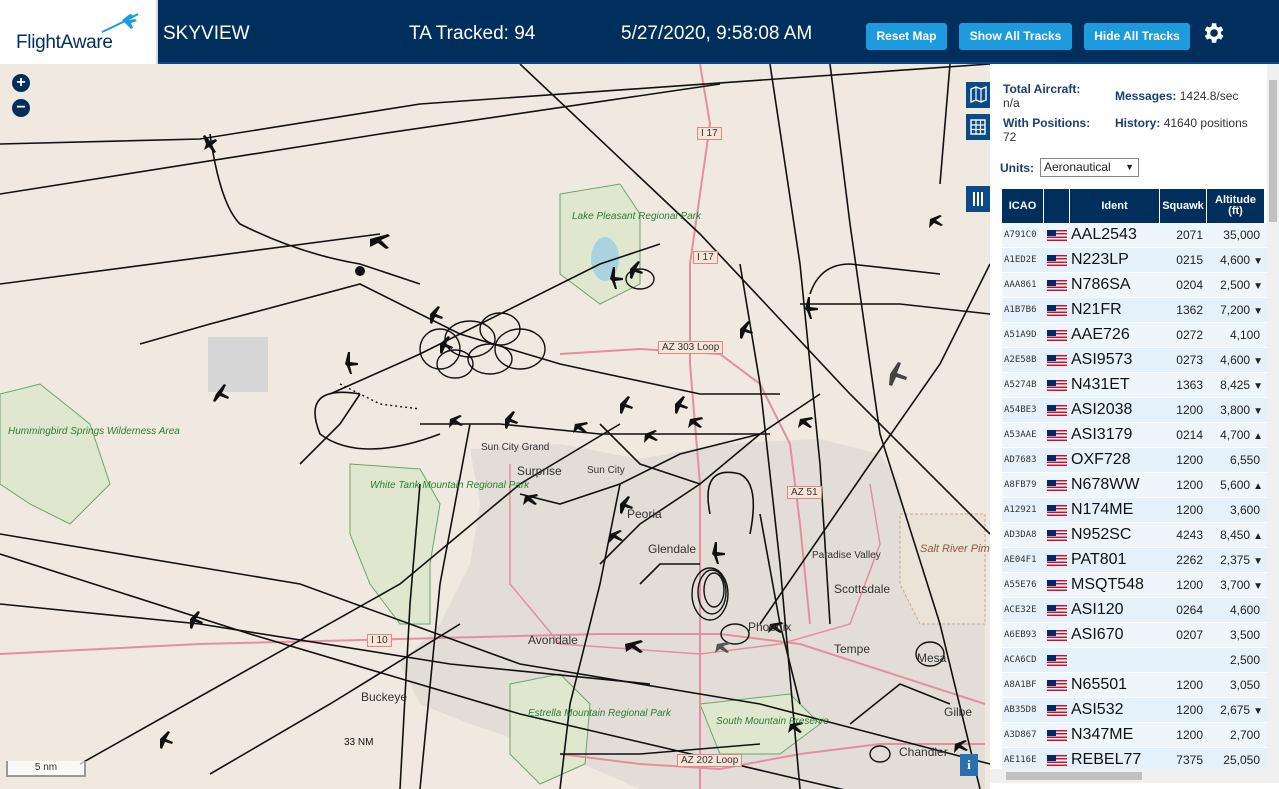 The image size is (1279, 789). What do you see at coordinates (1236, 735) in the screenshot?
I see `cell-altitude: 2,700` at bounding box center [1236, 735].